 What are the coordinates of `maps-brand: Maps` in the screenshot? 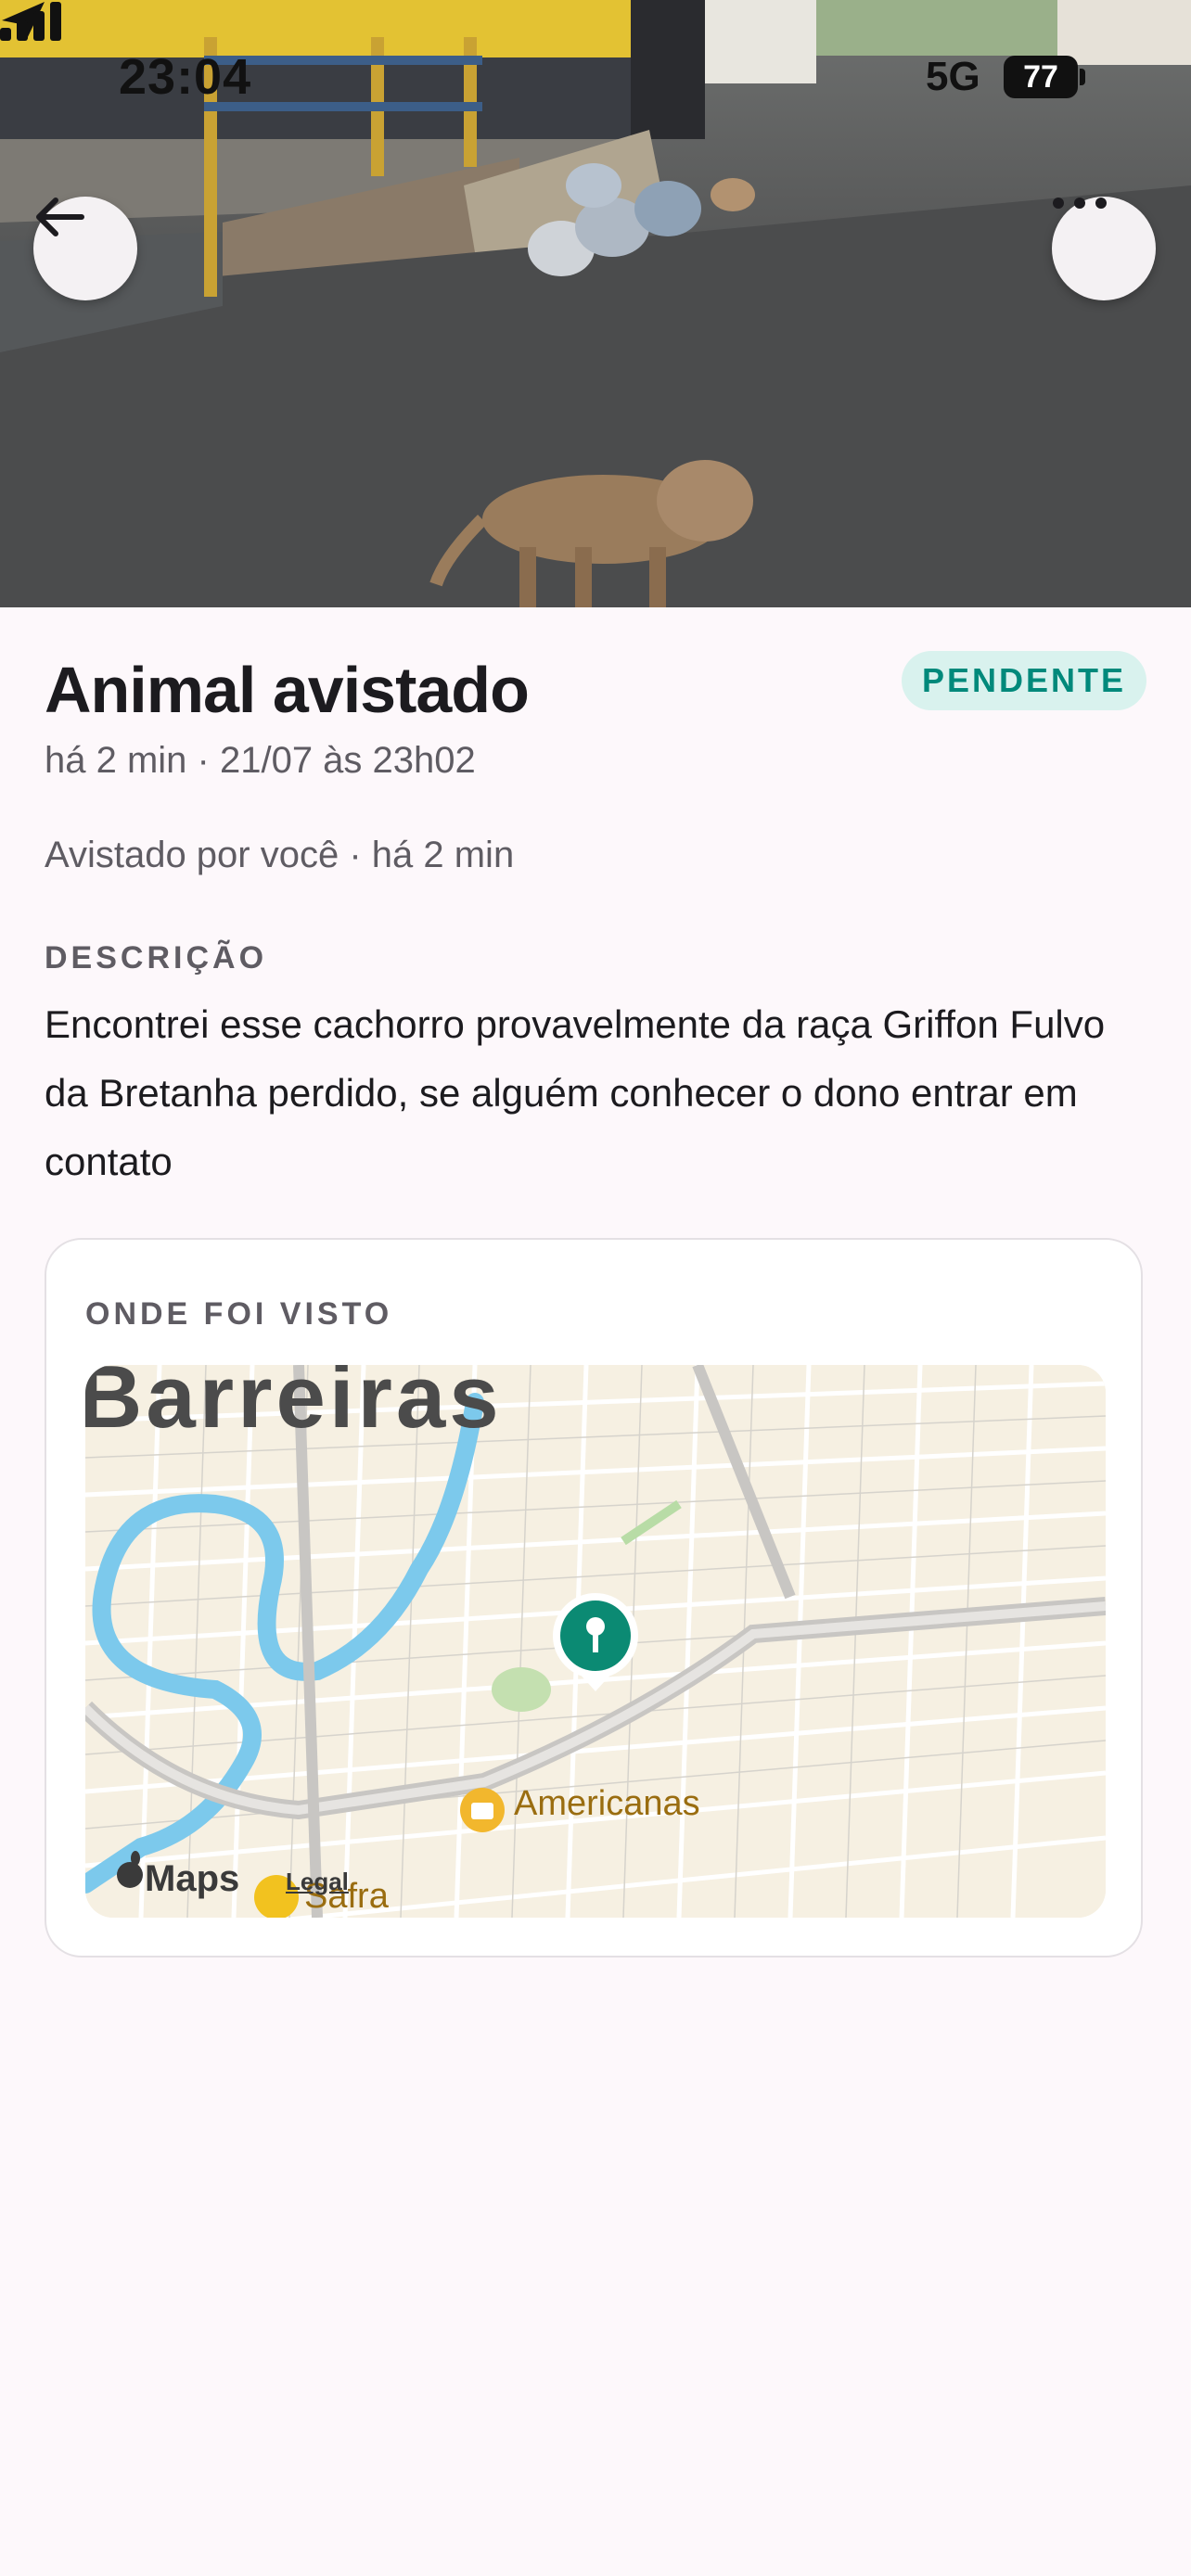 It's located at (192, 1879).